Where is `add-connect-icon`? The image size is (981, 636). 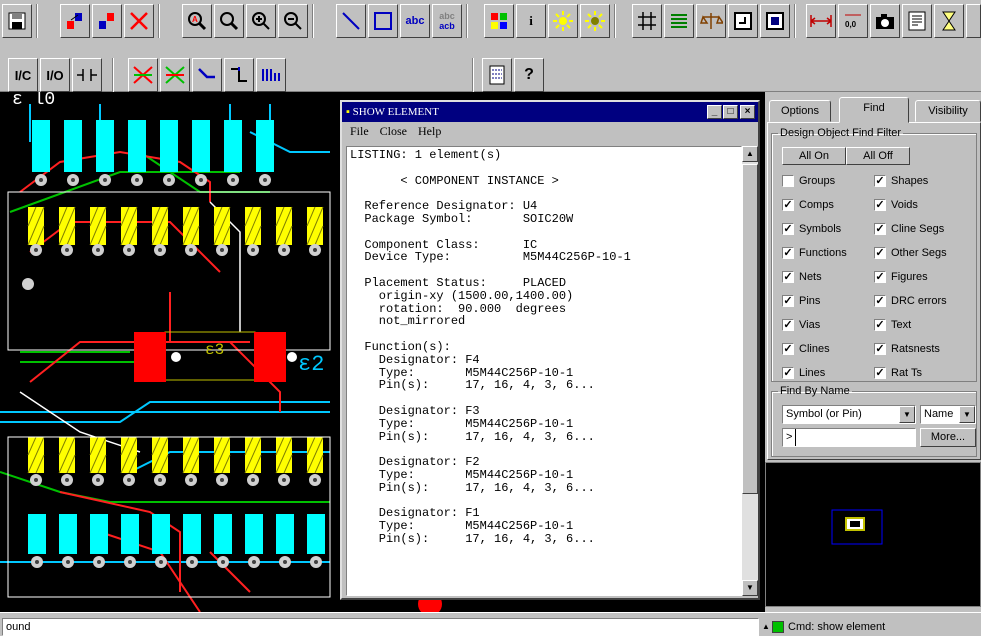
add-connect-icon is located at coordinates (75, 21).